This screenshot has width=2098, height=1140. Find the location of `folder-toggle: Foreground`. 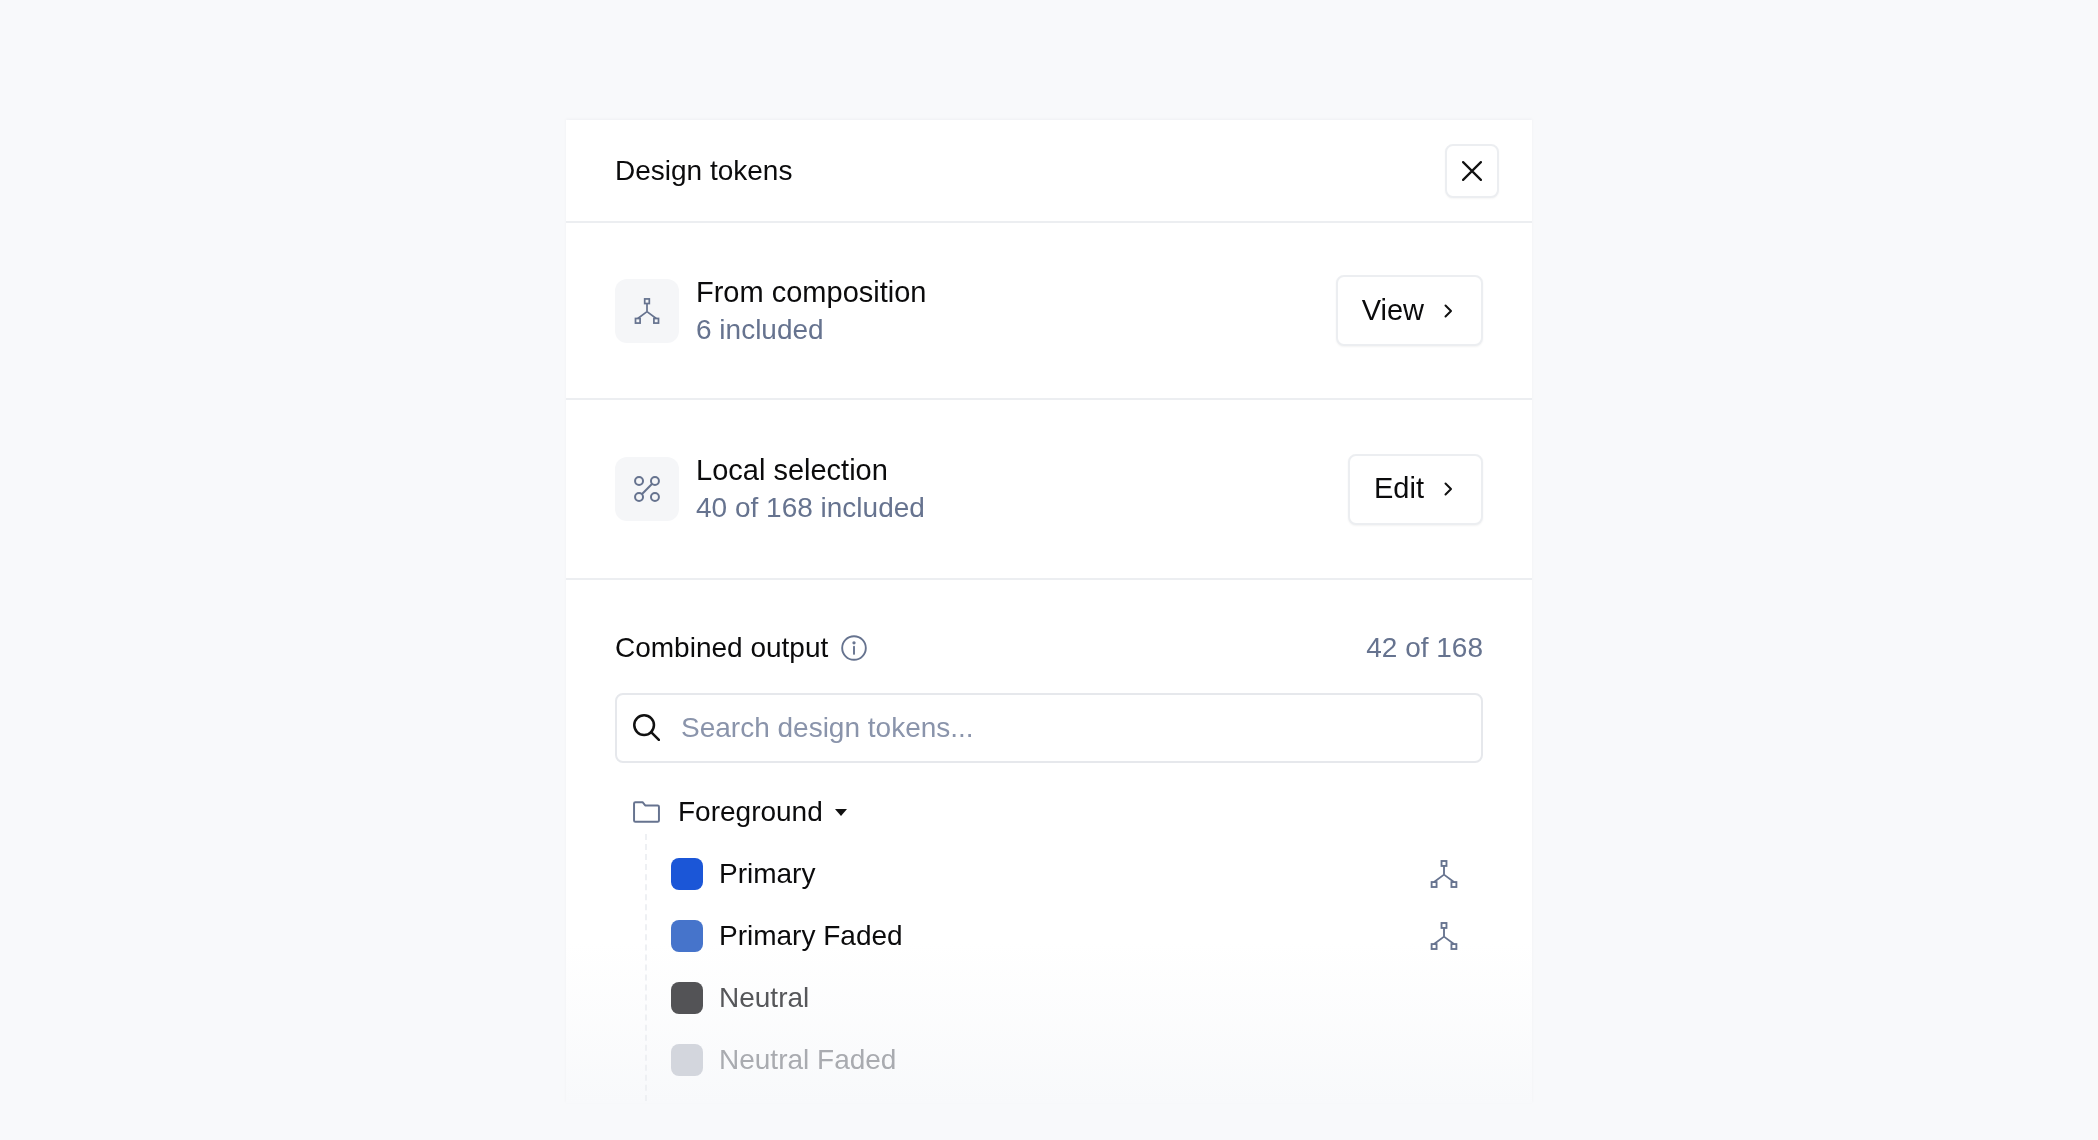

folder-toggle: Foreground is located at coordinates (762, 812).